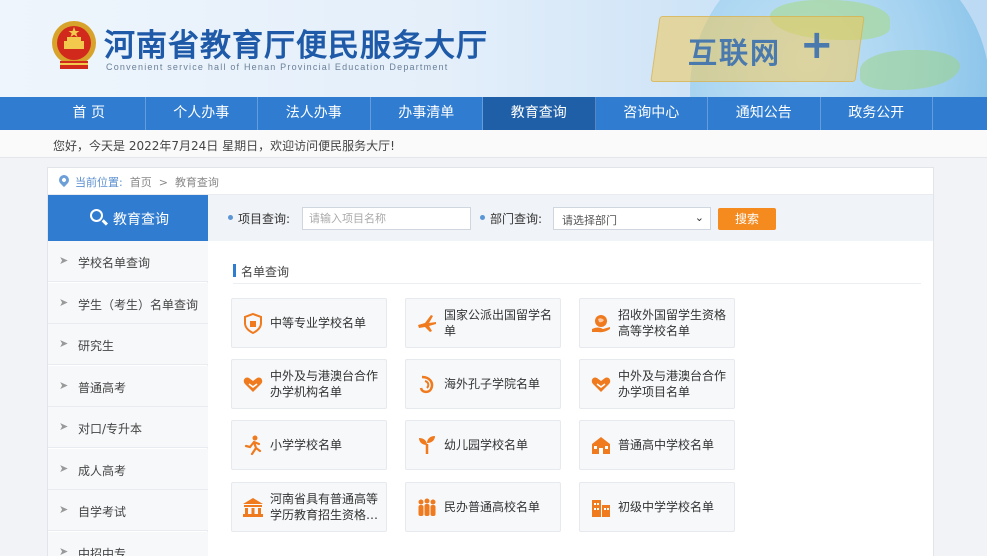  What do you see at coordinates (296, 46) in the screenshot?
I see `site-title: 河南省教育厅便民服务大厅` at bounding box center [296, 46].